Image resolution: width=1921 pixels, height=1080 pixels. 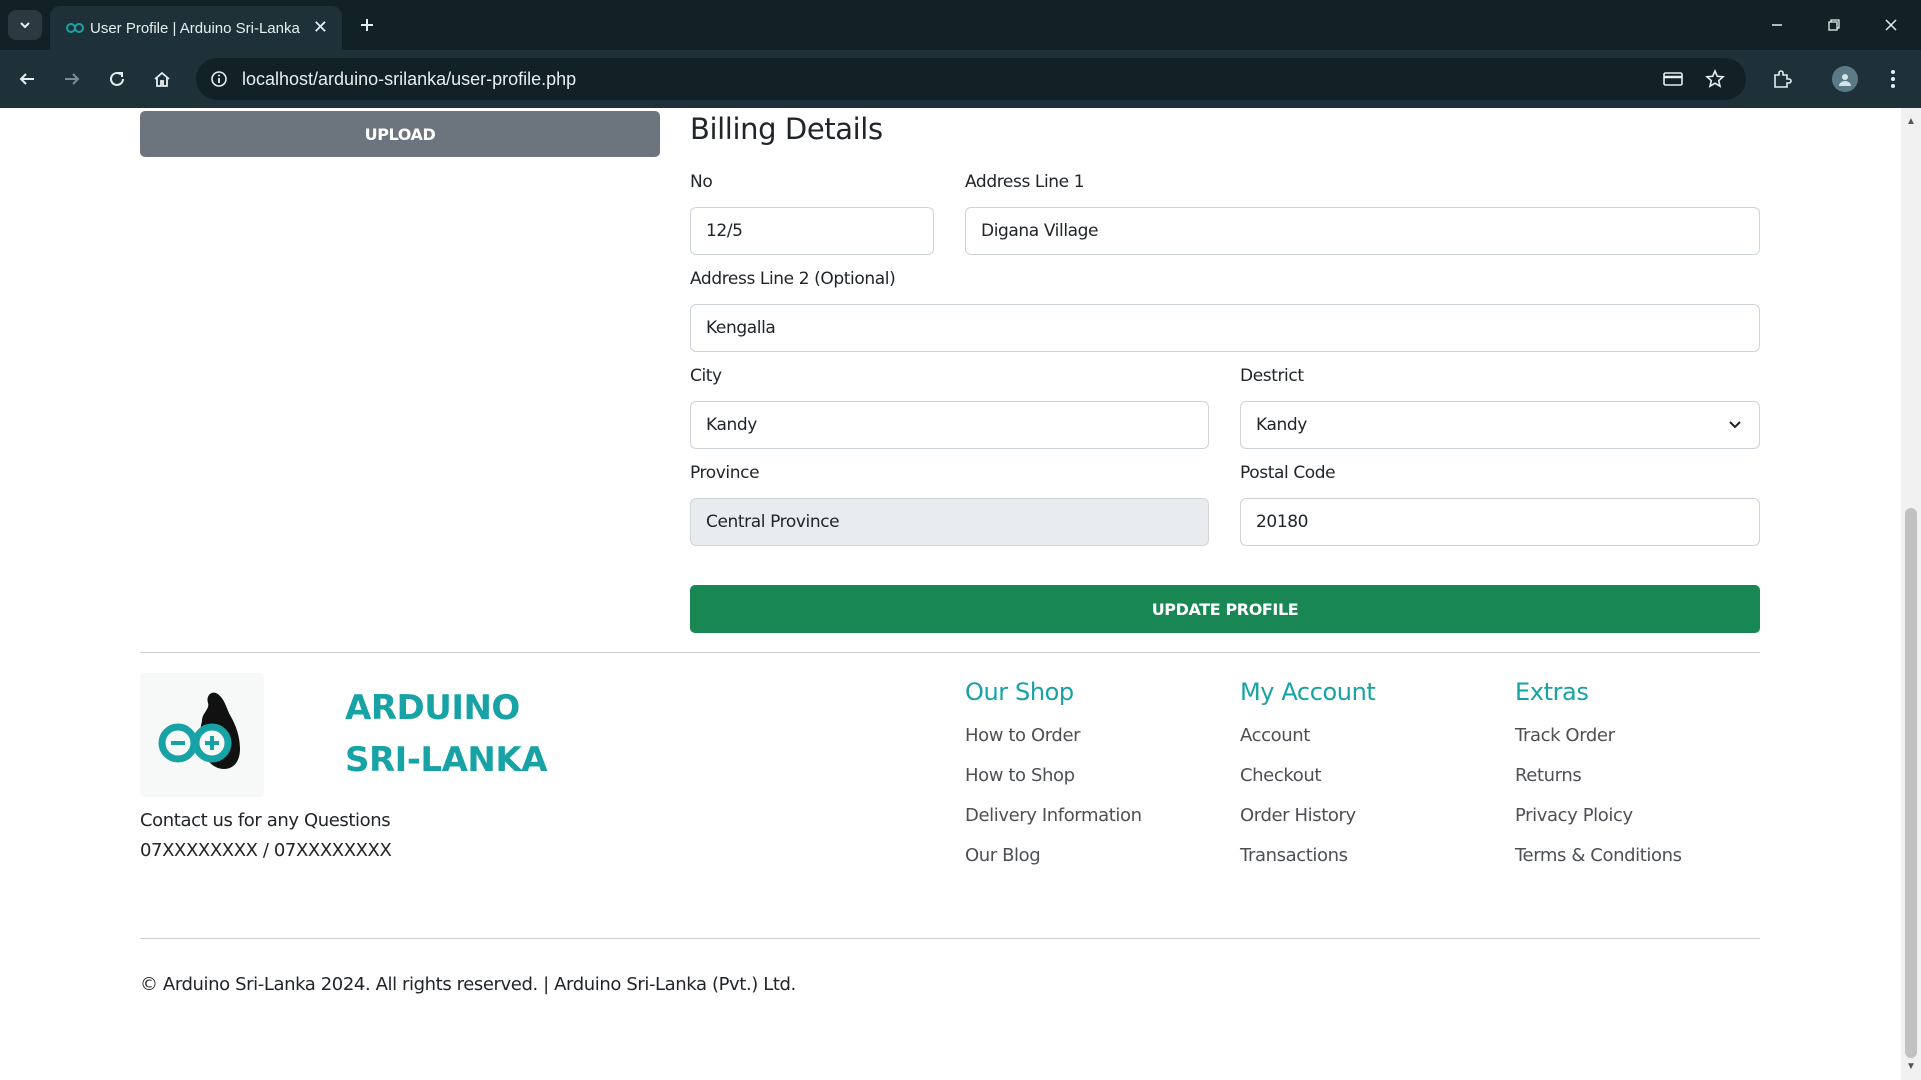 I want to click on home-icon, so click(x=162, y=79).